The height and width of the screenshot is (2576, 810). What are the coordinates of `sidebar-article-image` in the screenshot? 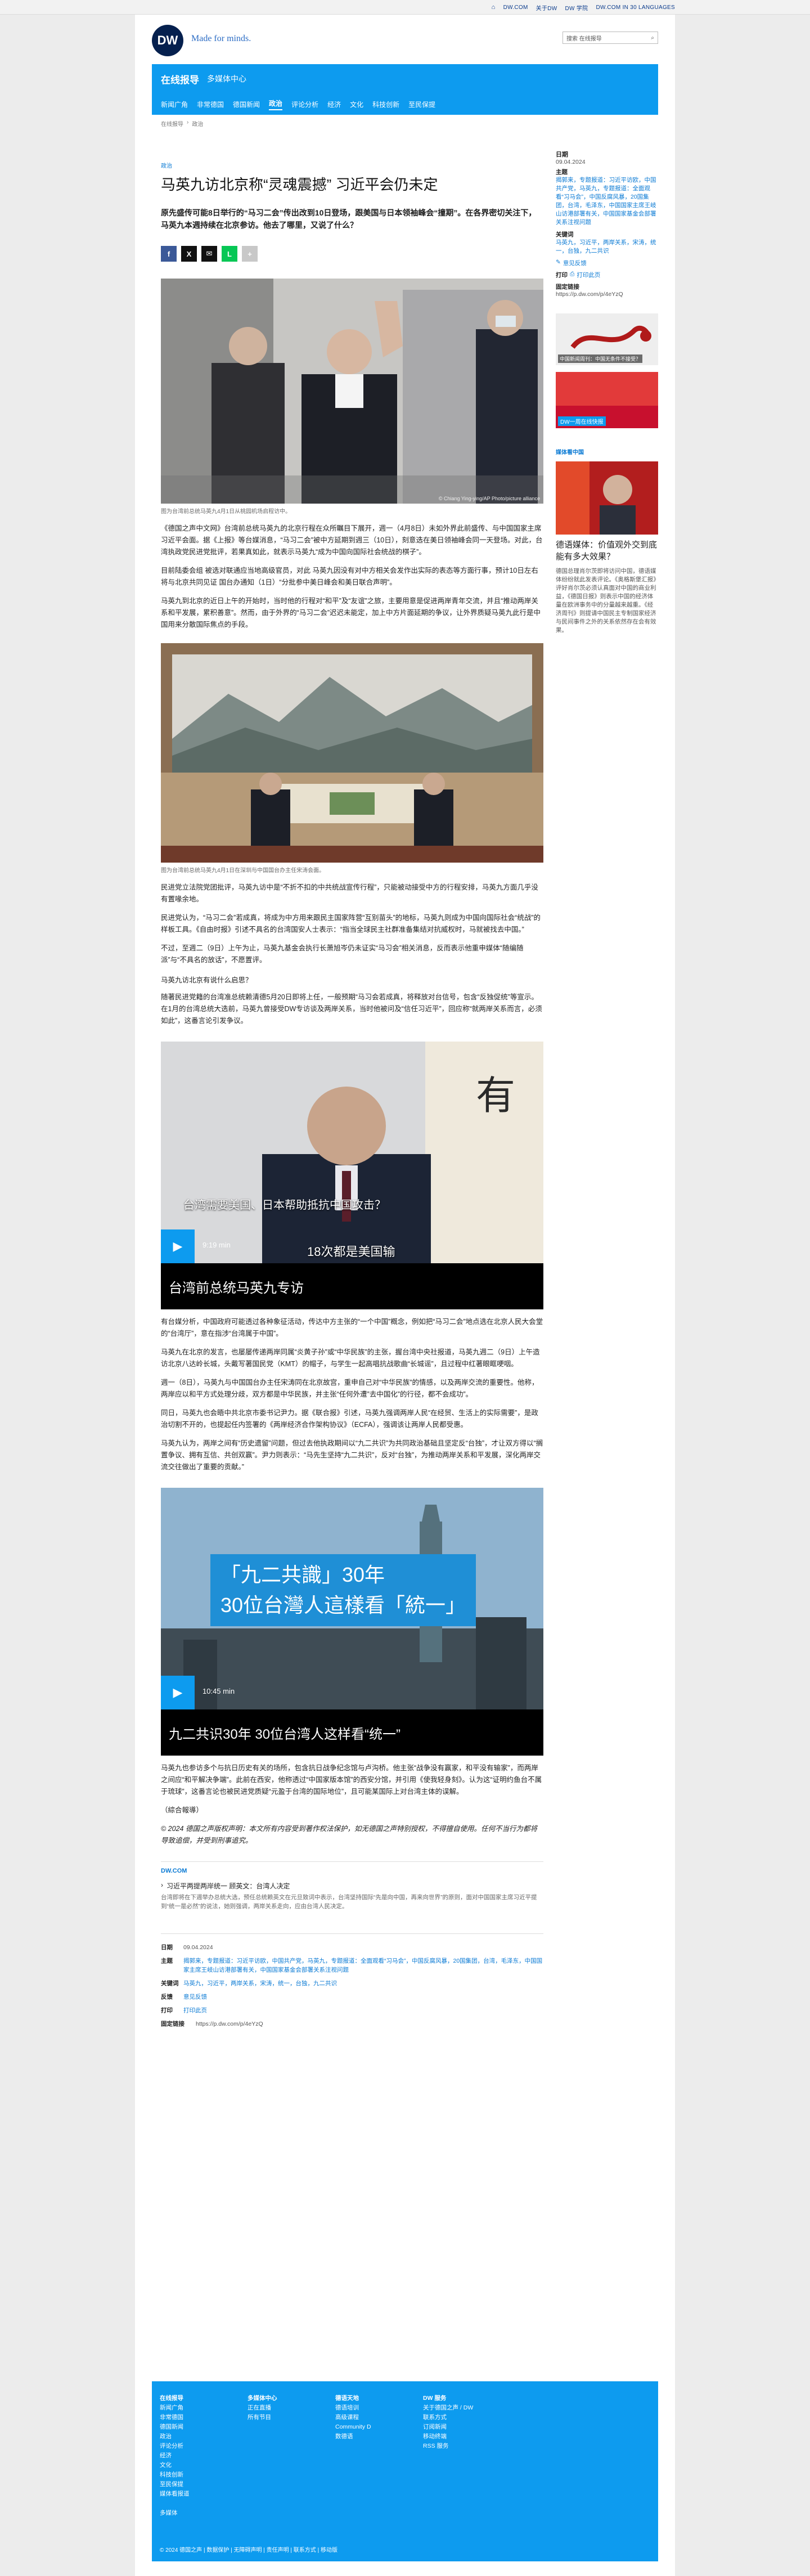 It's located at (607, 498).